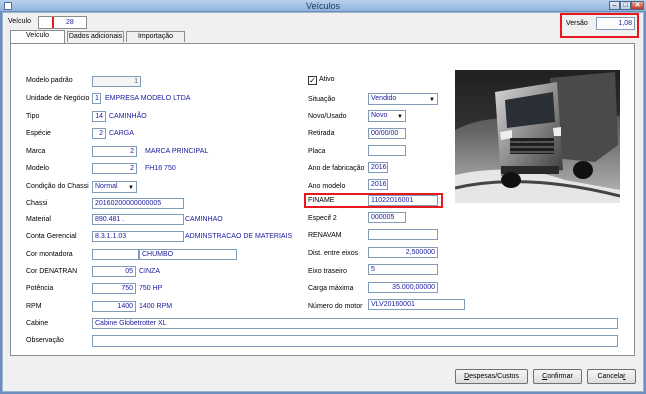 The height and width of the screenshot is (394, 646). Describe the element at coordinates (53, 22) in the screenshot. I see `focus-marker` at that location.